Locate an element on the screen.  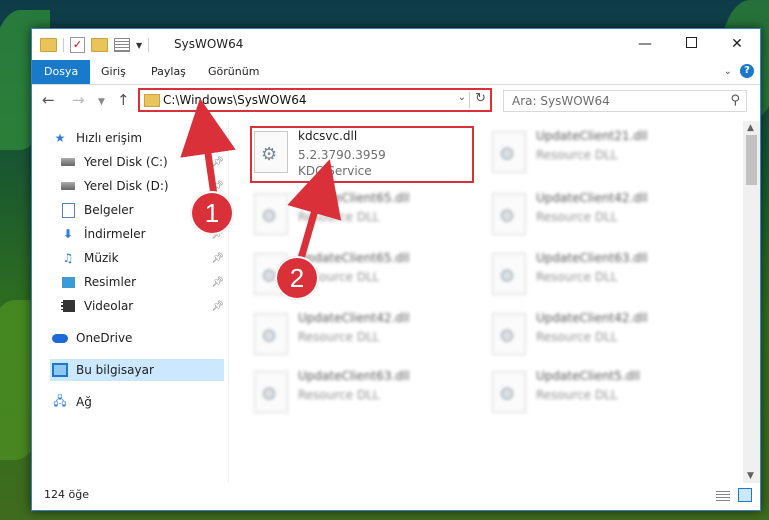
forward-button: → is located at coordinates (78, 100).